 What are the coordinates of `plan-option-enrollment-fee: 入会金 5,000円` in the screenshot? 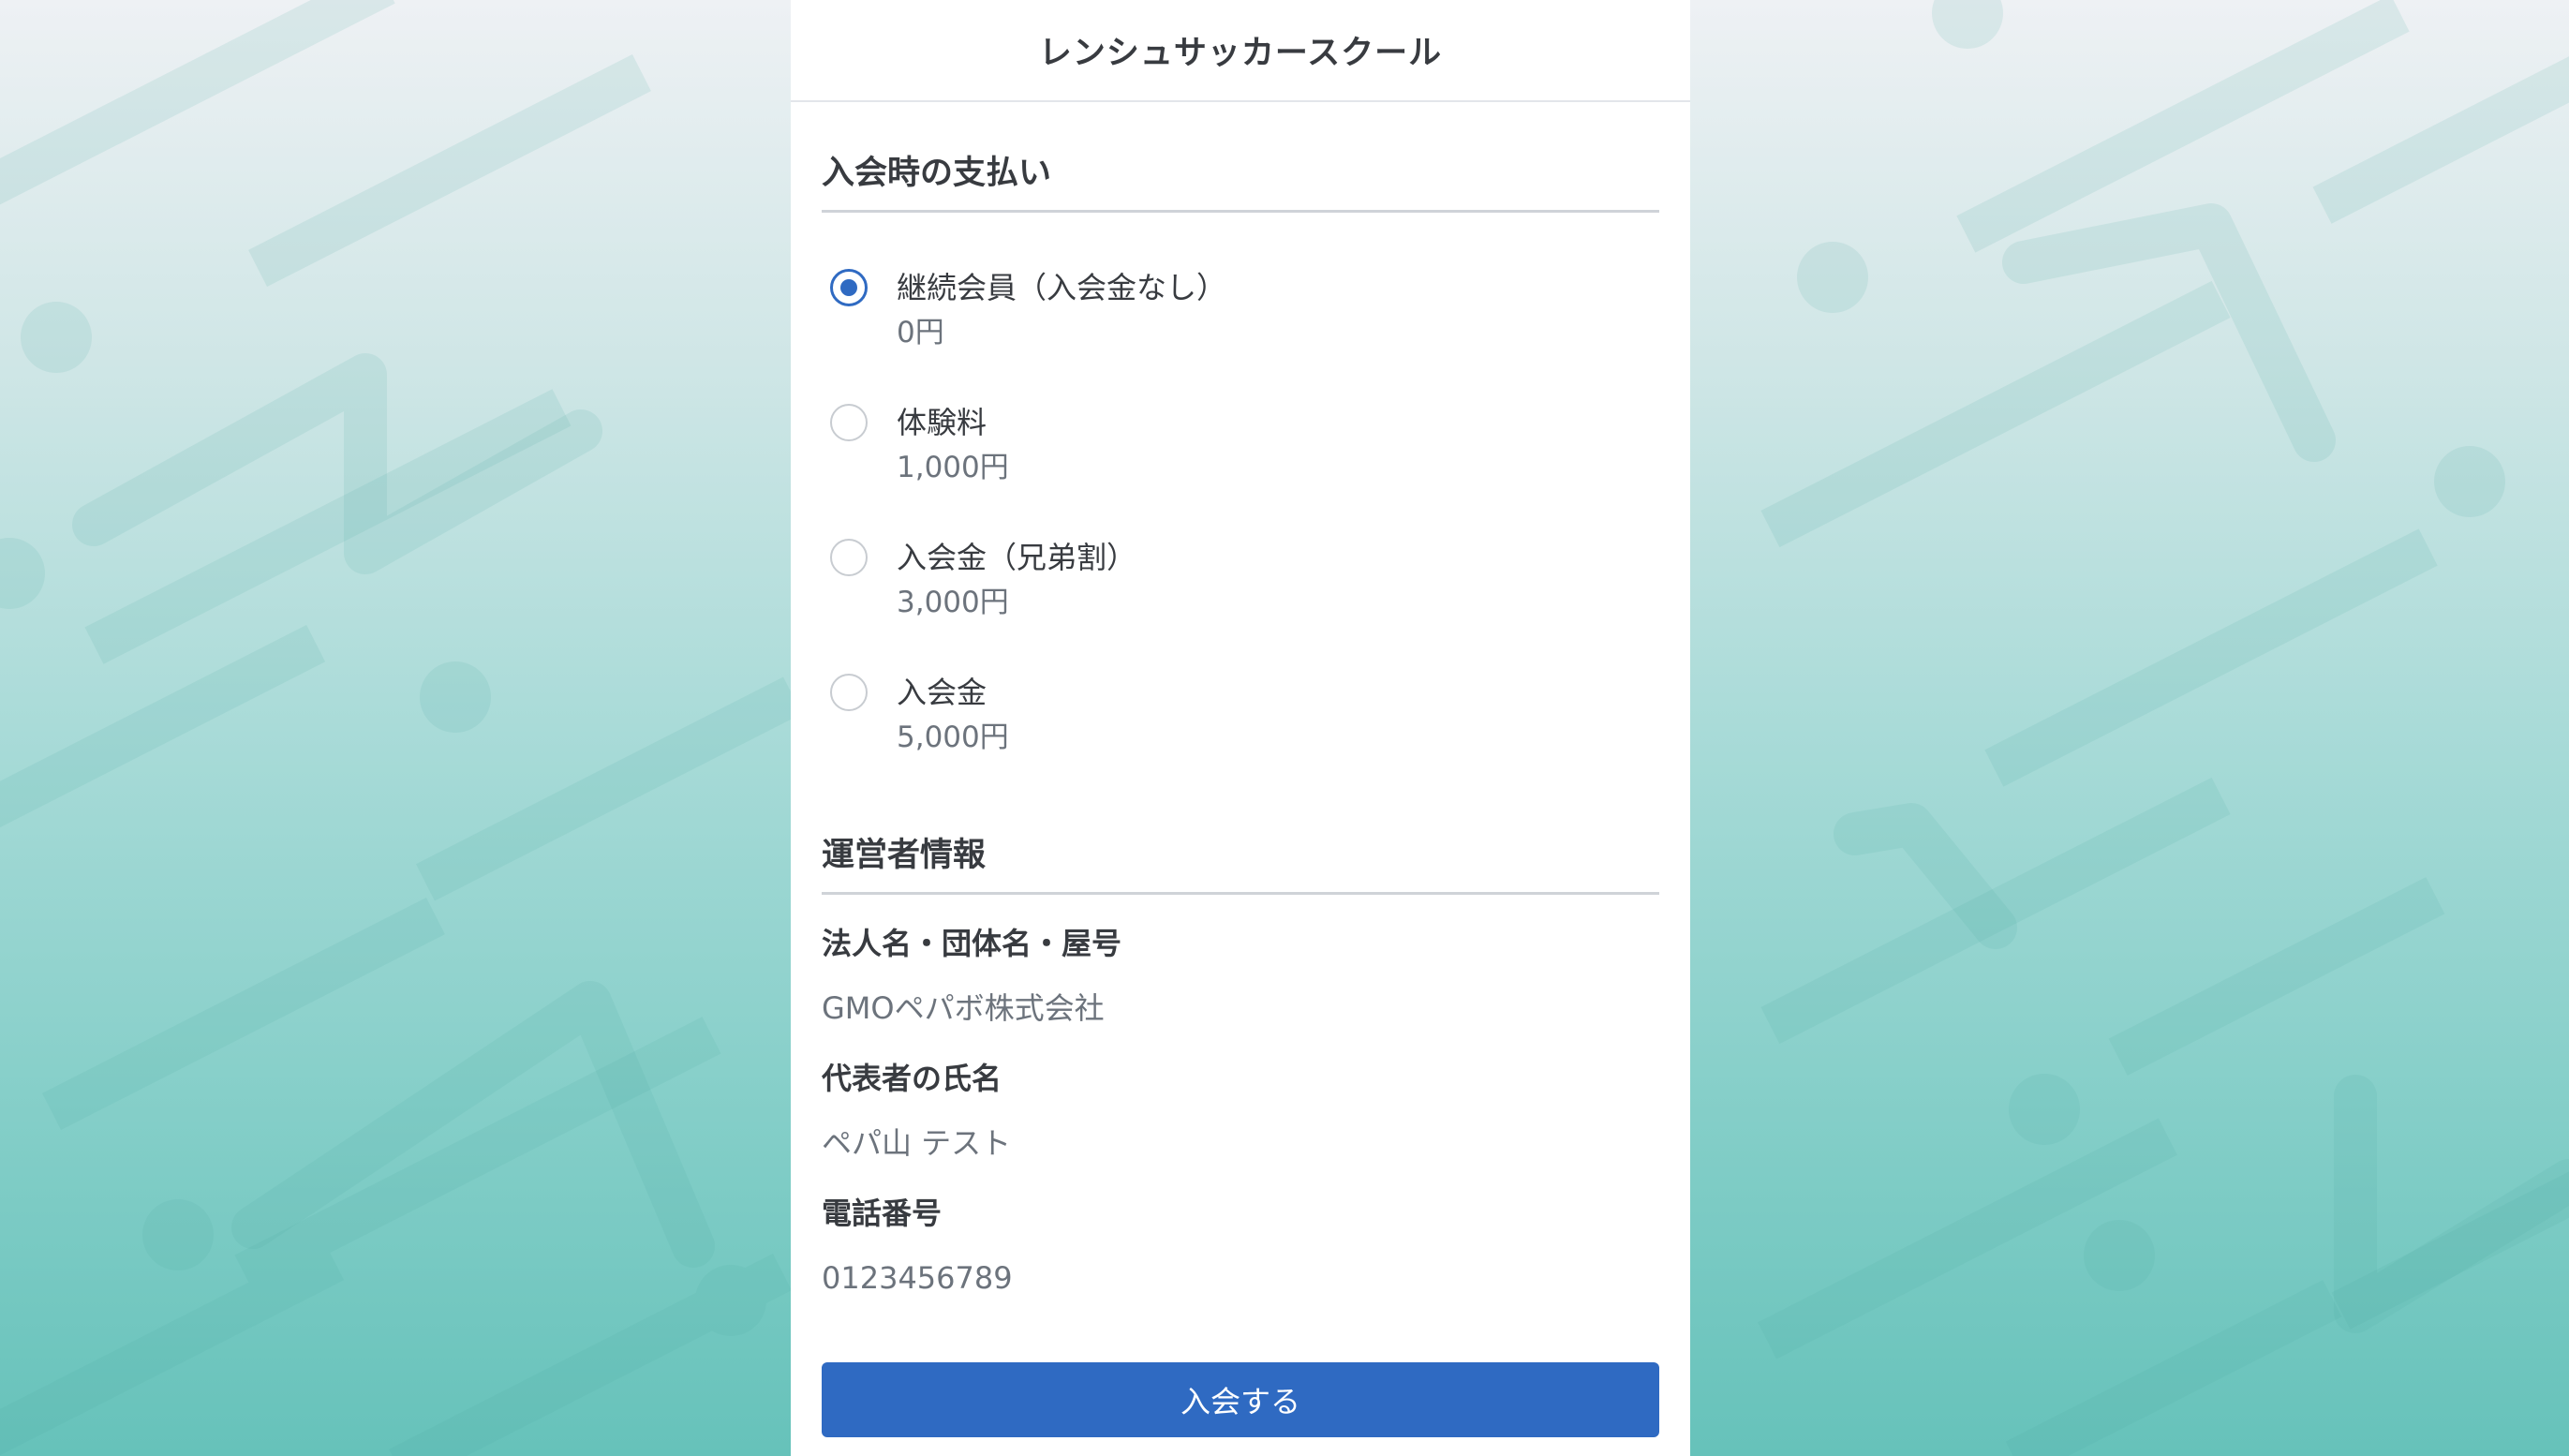 It's located at (1240, 730).